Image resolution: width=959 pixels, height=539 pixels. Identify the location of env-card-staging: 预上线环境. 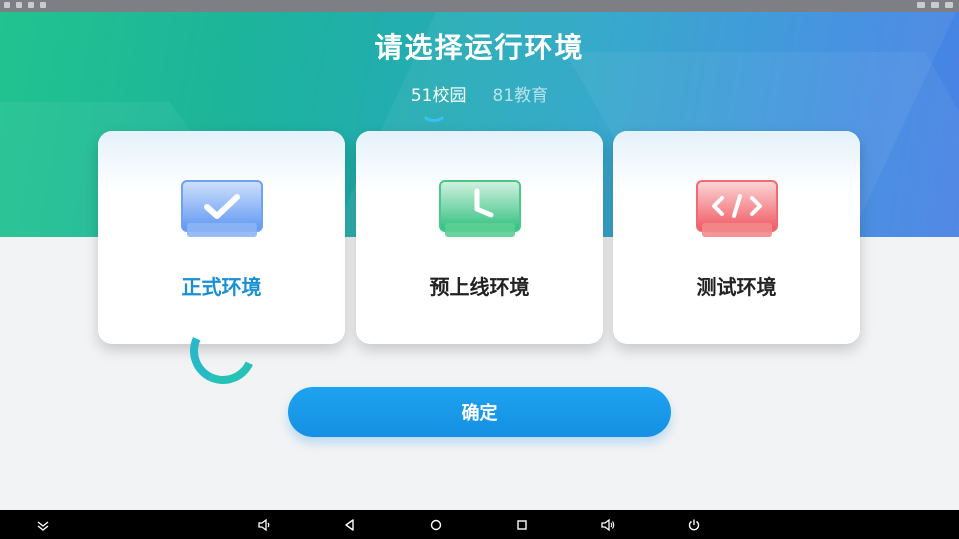
(479, 237).